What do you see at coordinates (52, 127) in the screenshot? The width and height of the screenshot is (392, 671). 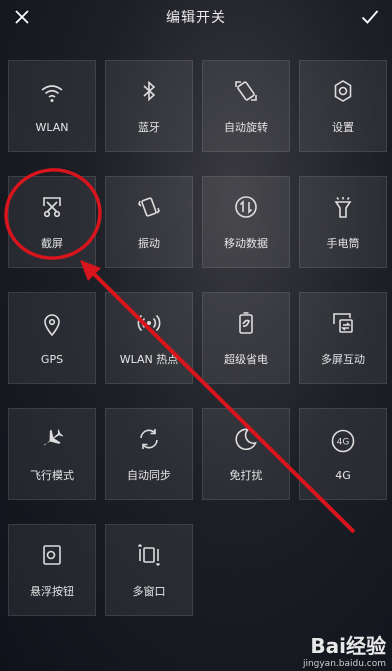 I see `toggle-label: WLAN` at bounding box center [52, 127].